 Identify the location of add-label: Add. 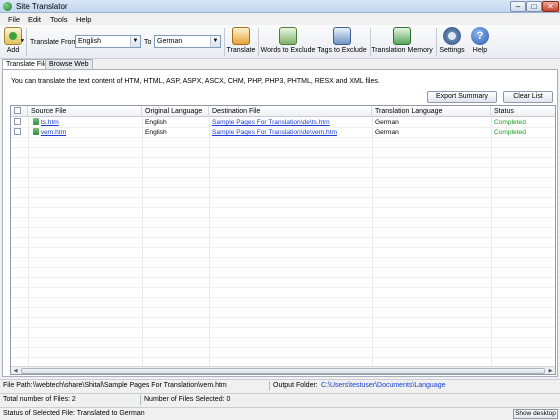
(13, 50).